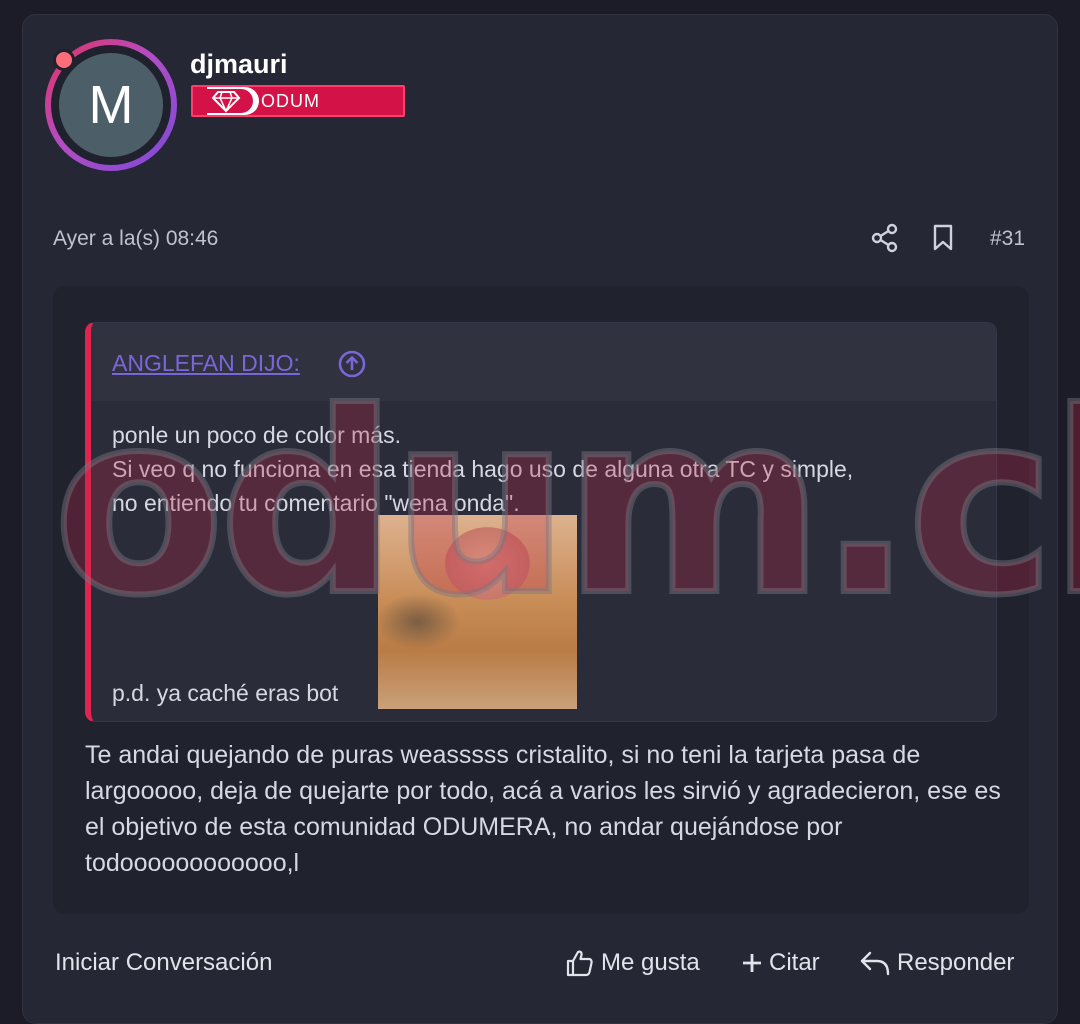 The image size is (1080, 1024). Describe the element at coordinates (256, 435) in the screenshot. I see `quote-line: ponle un poco de color más.` at that location.